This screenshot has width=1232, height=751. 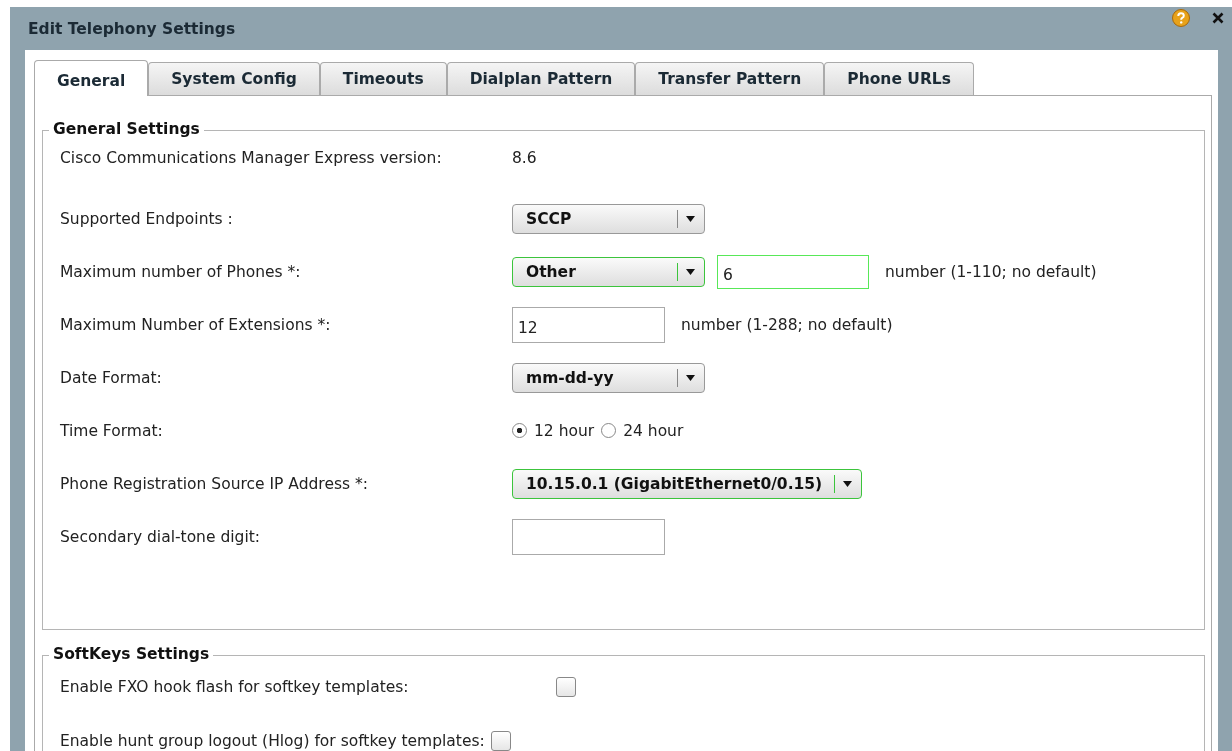 What do you see at coordinates (1181, 18) in the screenshot?
I see `help-icon` at bounding box center [1181, 18].